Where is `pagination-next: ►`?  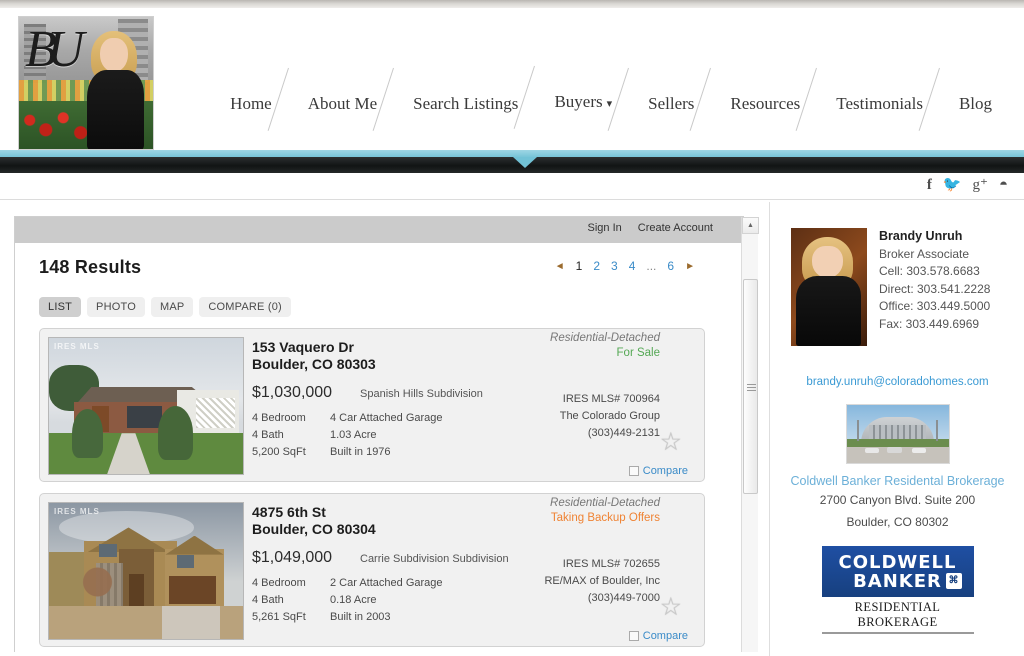
pagination-next: ► is located at coordinates (690, 266).